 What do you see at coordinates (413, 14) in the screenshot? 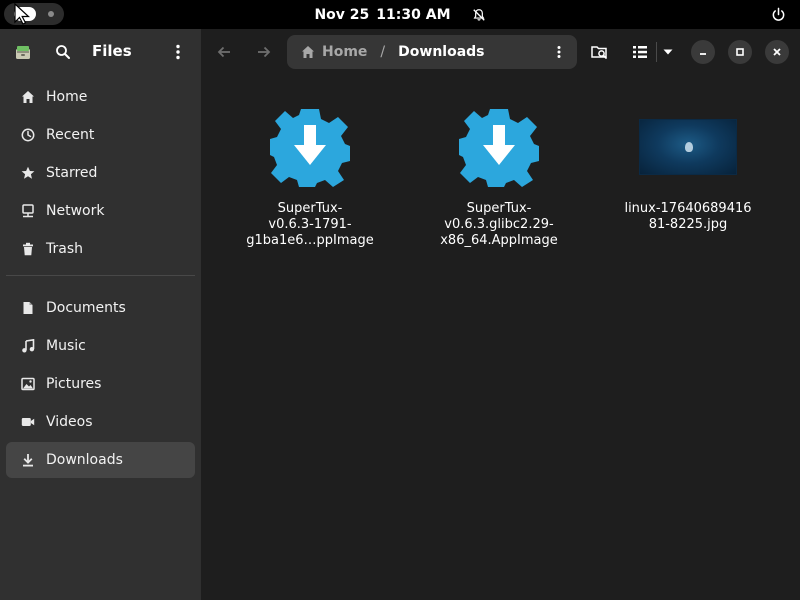
I see `clock-time: 11:30 AM` at bounding box center [413, 14].